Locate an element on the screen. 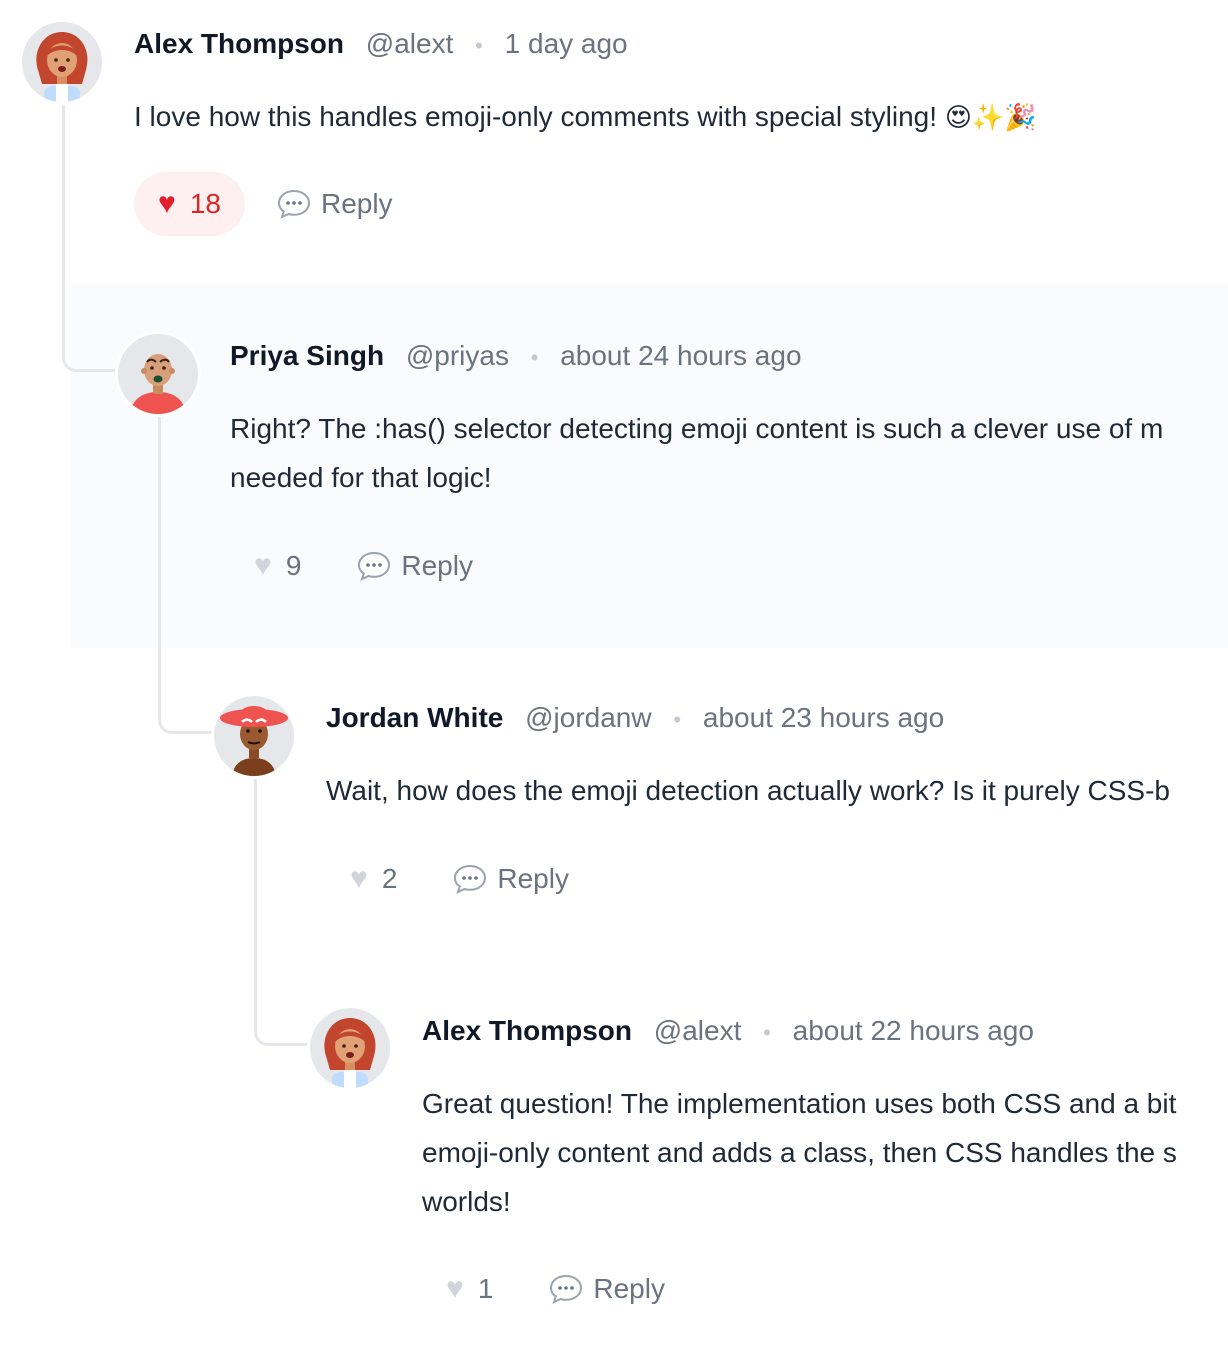 This screenshot has width=1228, height=1368. heart-filled-icon: ♥ is located at coordinates (167, 203).